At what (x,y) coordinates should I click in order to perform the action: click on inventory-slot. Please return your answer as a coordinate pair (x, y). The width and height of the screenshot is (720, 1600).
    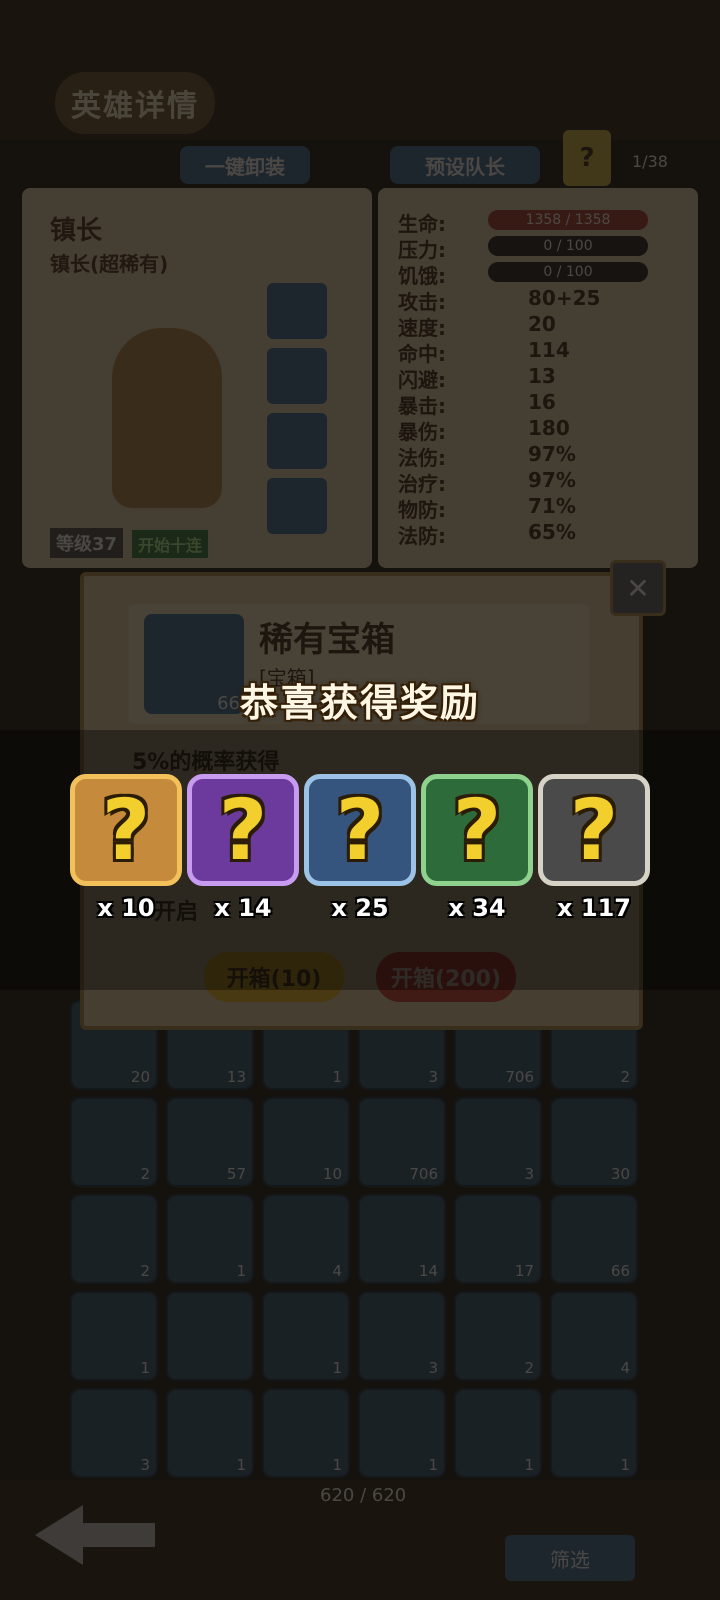
    Looking at the image, I should click on (210, 1336).